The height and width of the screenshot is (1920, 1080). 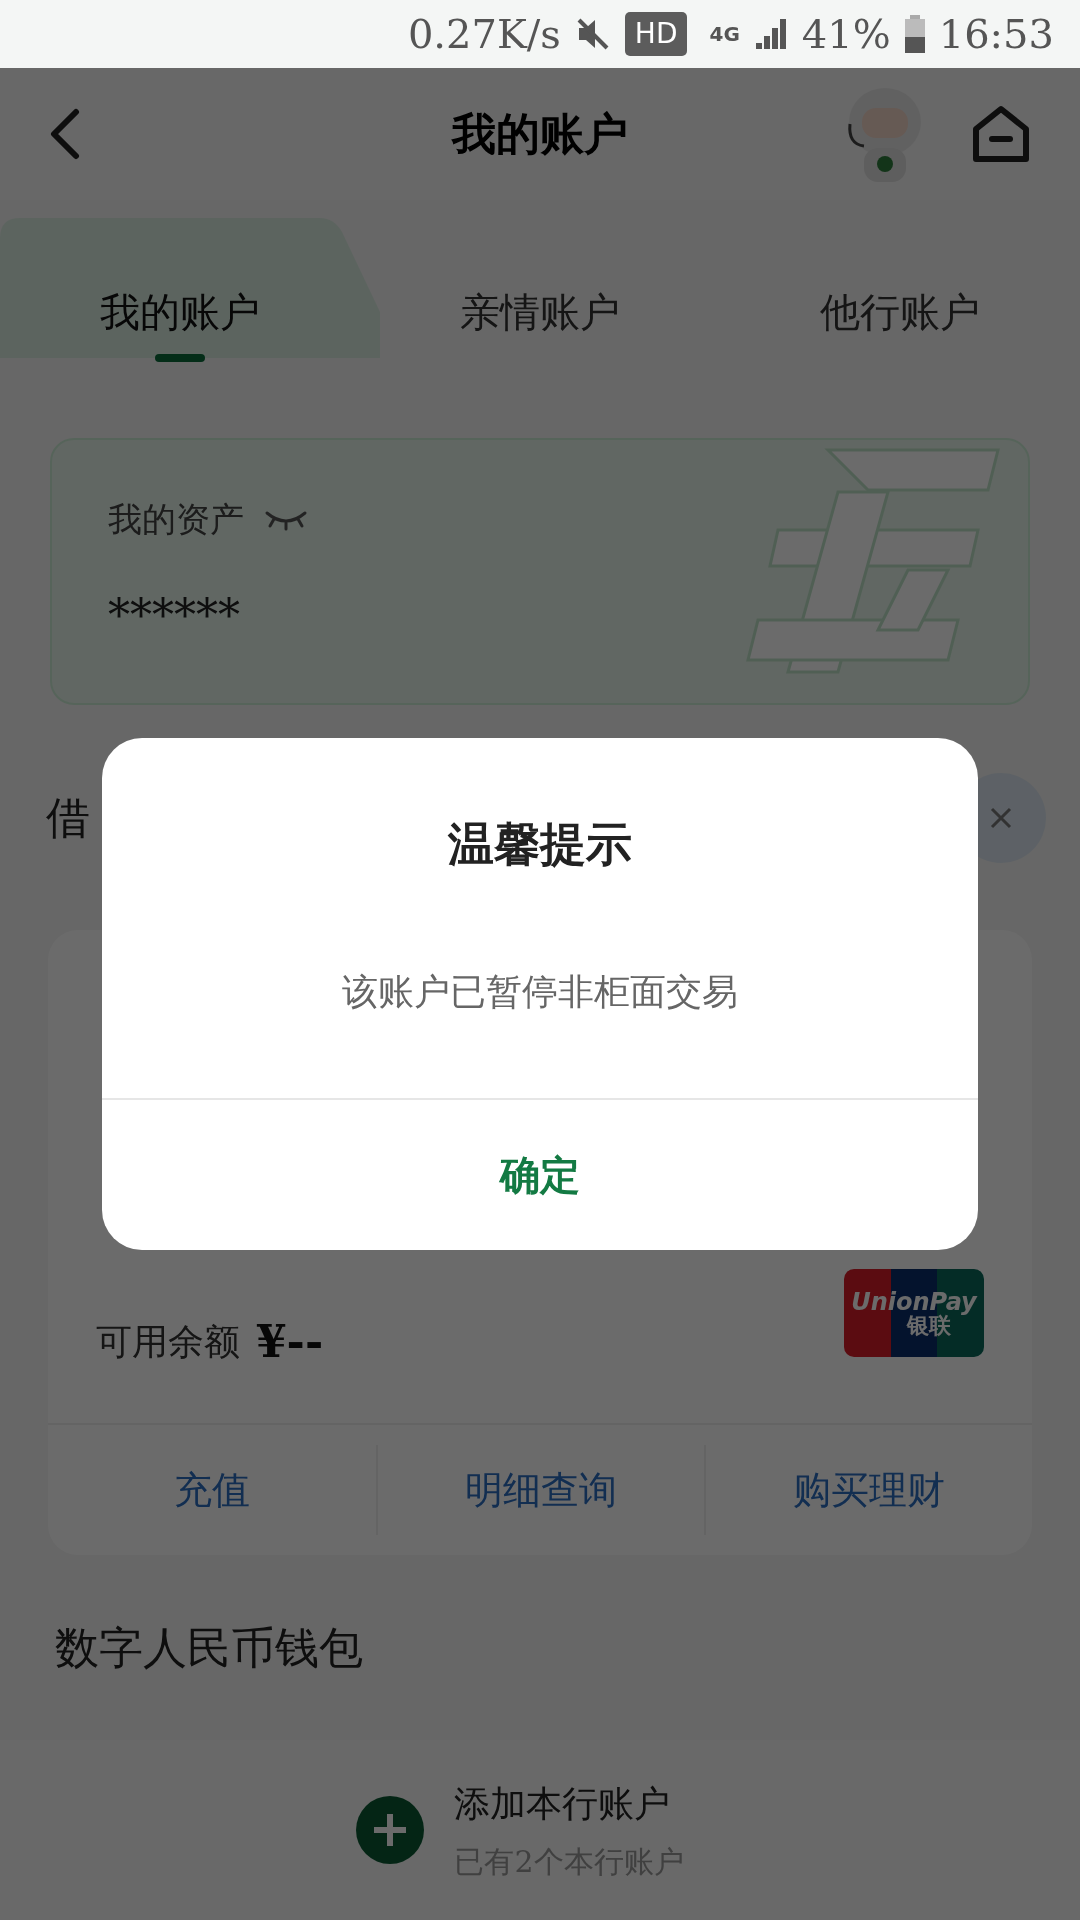 I want to click on logo-subtext: 银联, so click(x=929, y=1325).